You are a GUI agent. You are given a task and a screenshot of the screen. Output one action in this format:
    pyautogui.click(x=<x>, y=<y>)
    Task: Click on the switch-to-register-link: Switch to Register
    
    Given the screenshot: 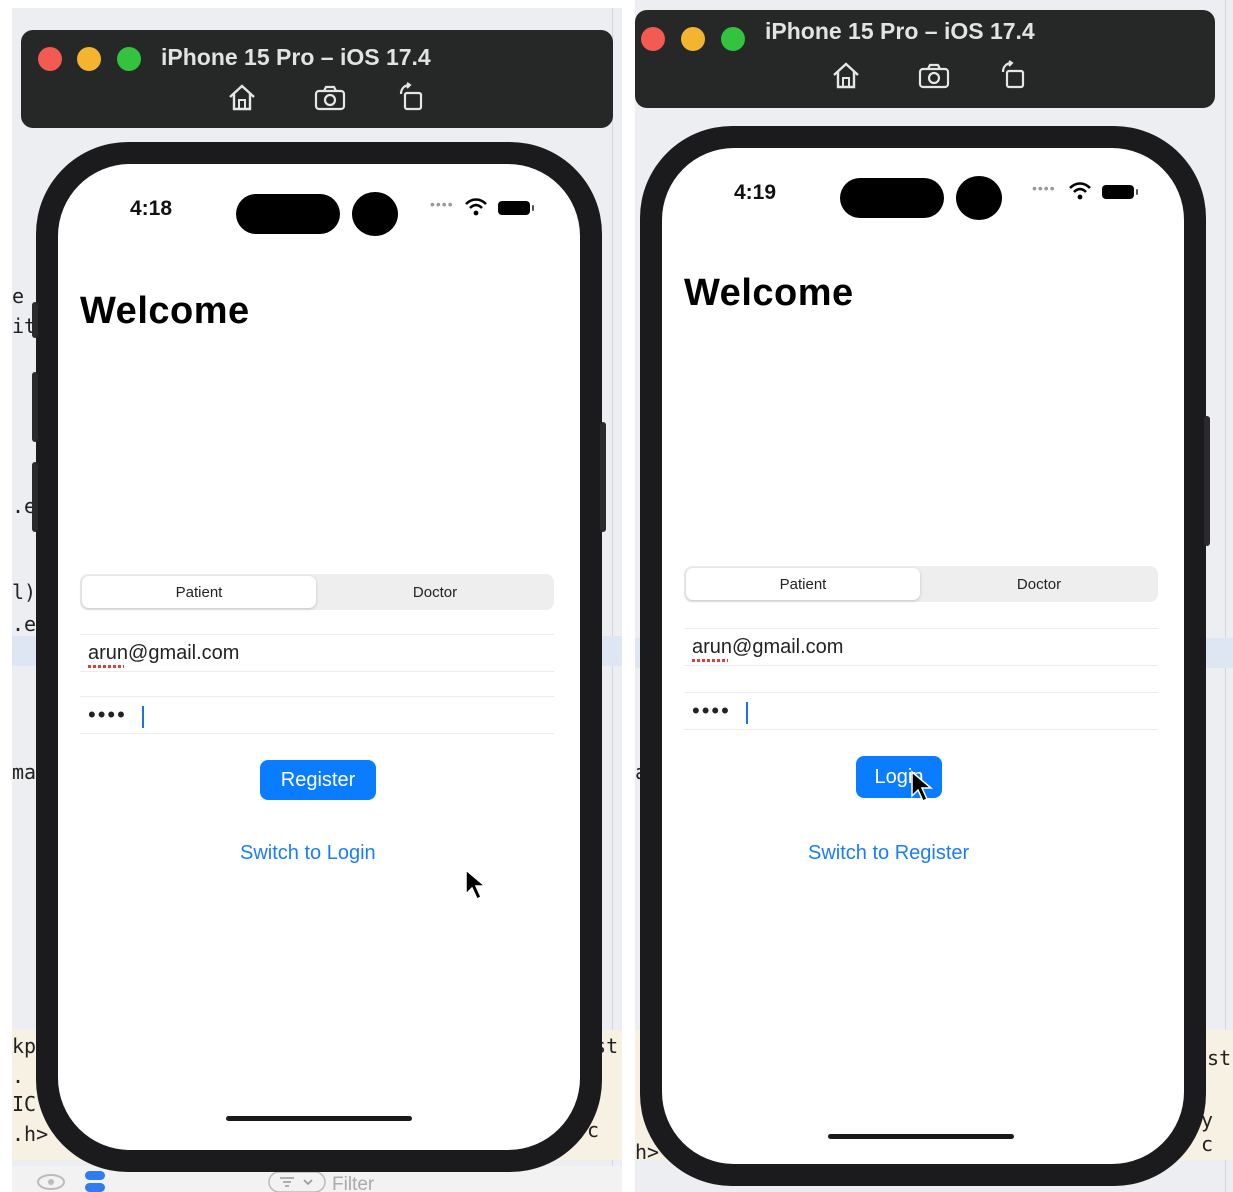 What is the action you would take?
    pyautogui.click(x=888, y=853)
    